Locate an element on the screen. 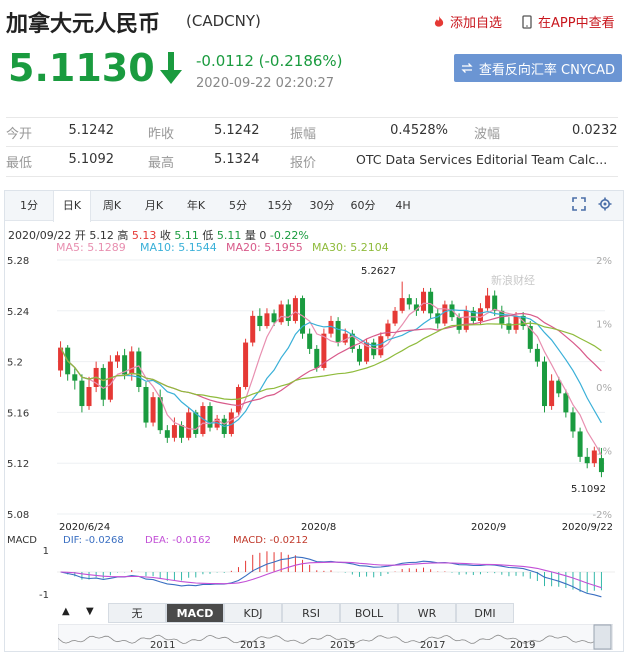  tab-5: 5分 is located at coordinates (238, 206).